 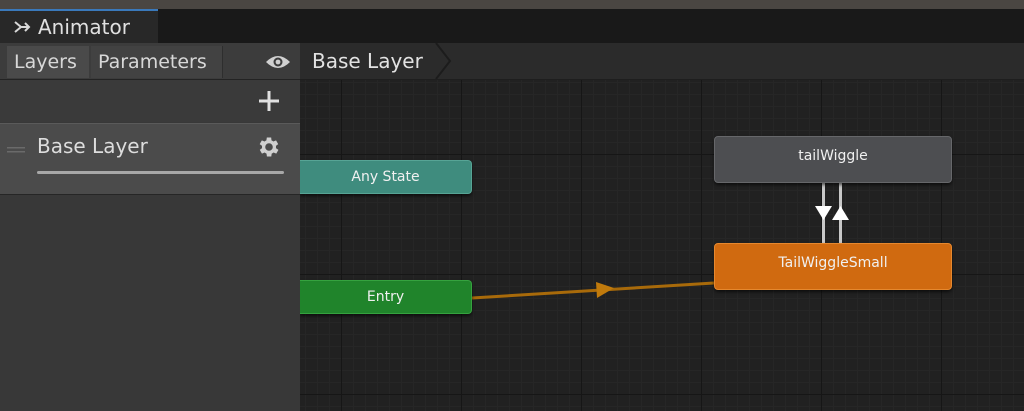 What do you see at coordinates (512, 4) in the screenshot?
I see `window-title-strip` at bounding box center [512, 4].